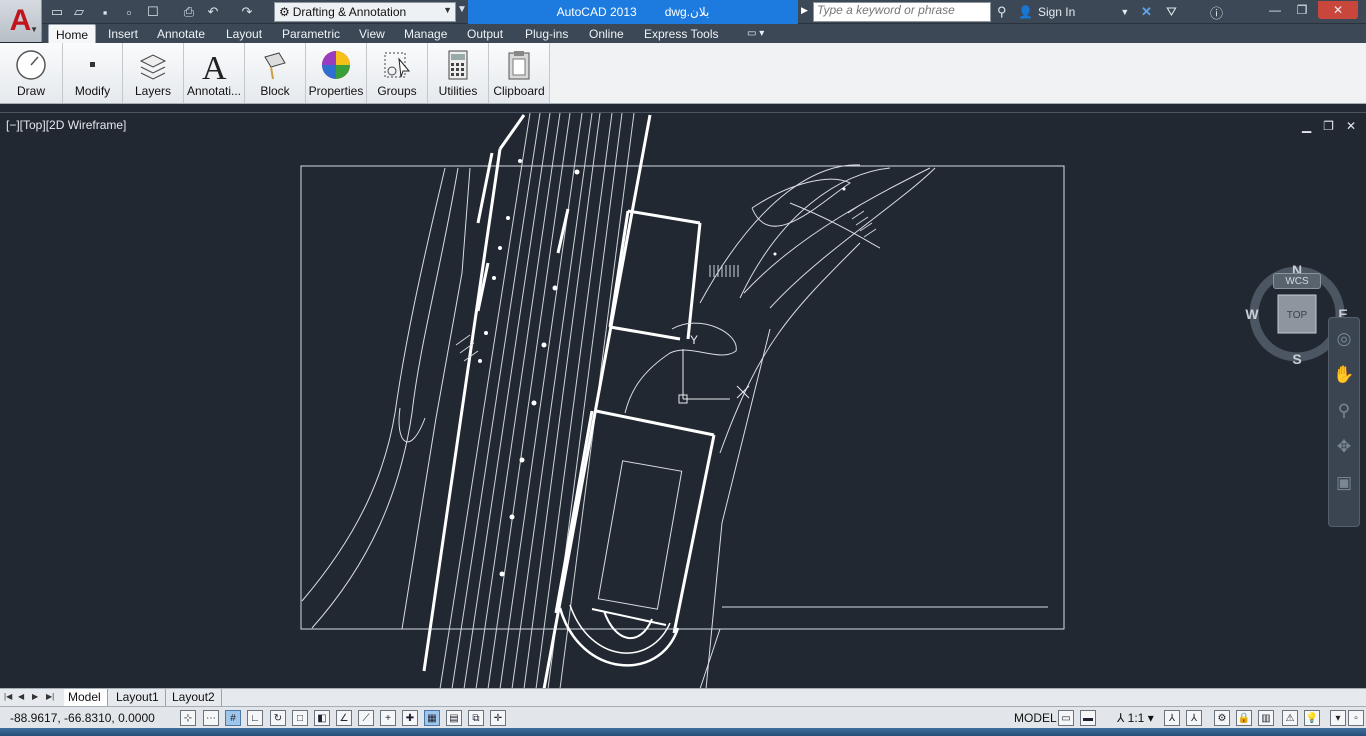  What do you see at coordinates (86, 697) in the screenshot?
I see `tab-model: Model` at bounding box center [86, 697].